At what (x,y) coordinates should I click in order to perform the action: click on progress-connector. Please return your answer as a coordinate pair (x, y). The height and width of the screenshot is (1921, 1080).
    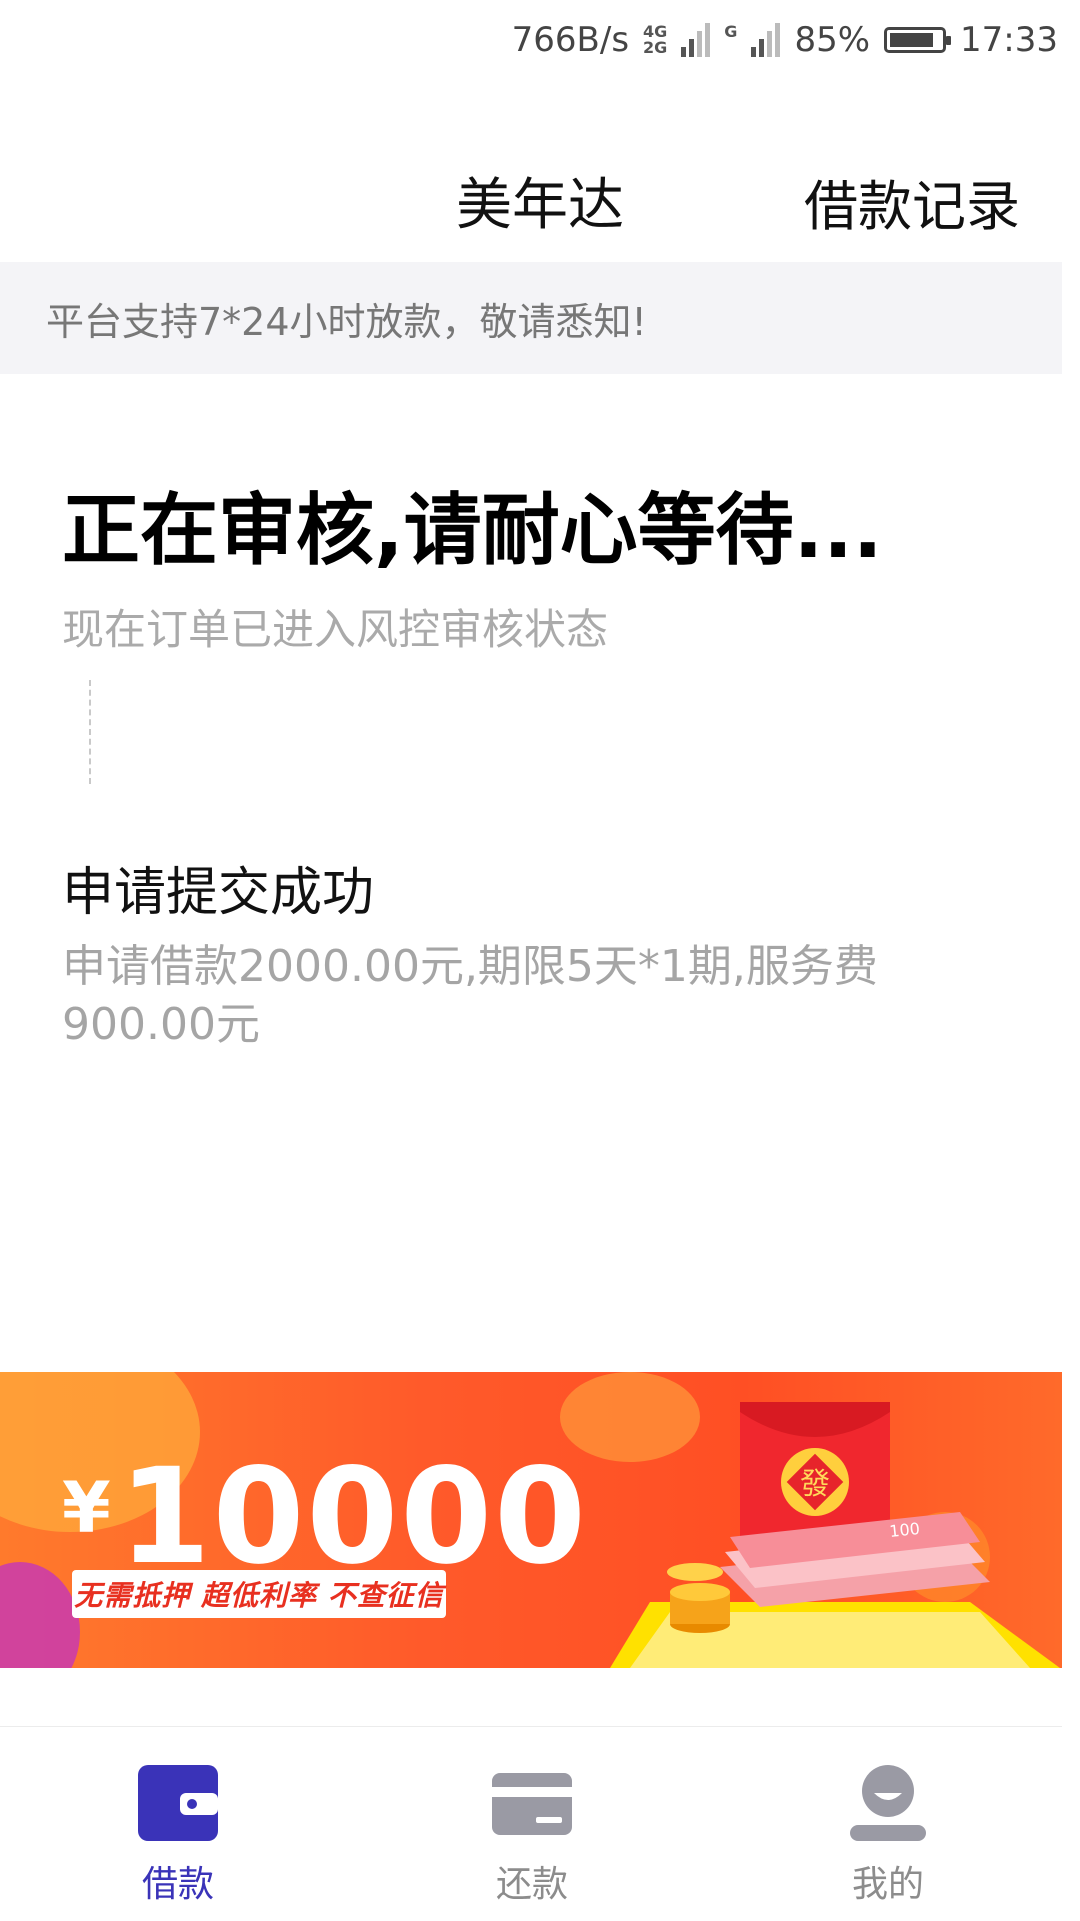
    Looking at the image, I should click on (90, 732).